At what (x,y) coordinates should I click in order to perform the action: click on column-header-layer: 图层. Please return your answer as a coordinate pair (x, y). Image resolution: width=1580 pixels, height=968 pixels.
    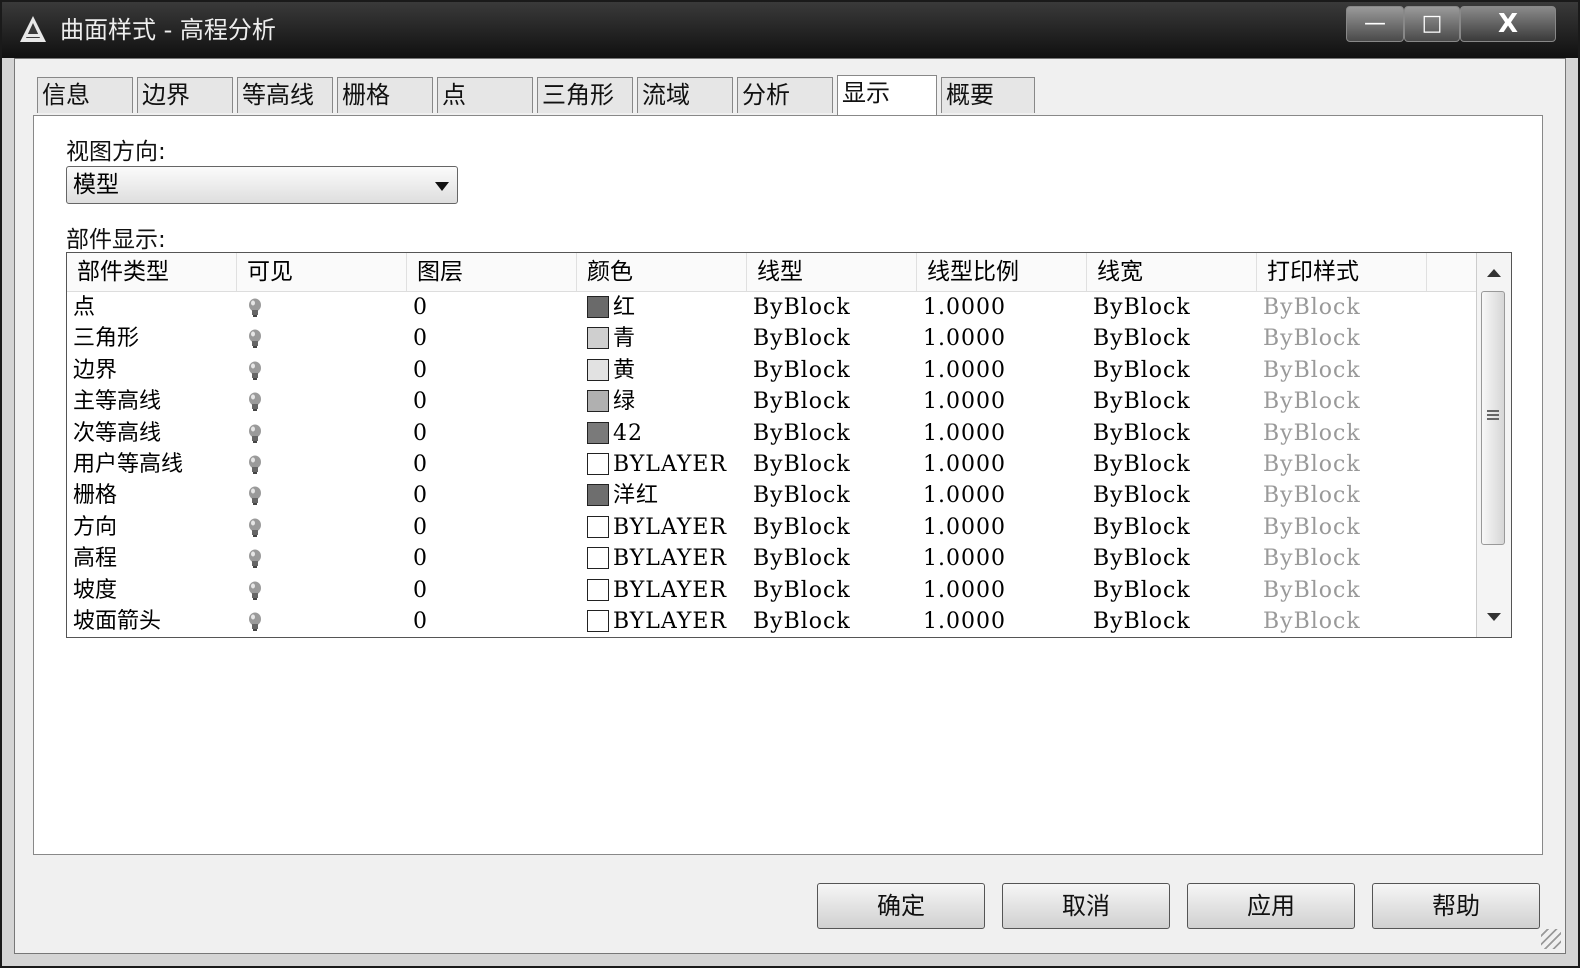
    Looking at the image, I should click on (492, 272).